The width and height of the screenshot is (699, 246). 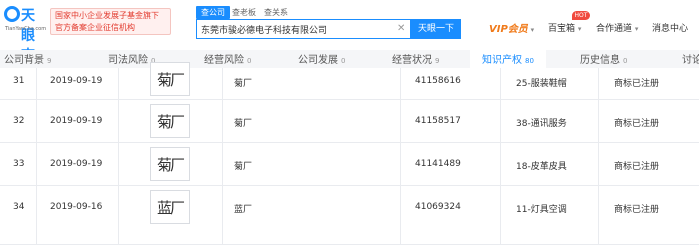 What do you see at coordinates (541, 167) in the screenshot?
I see `international-class: 18-皮革皮具` at bounding box center [541, 167].